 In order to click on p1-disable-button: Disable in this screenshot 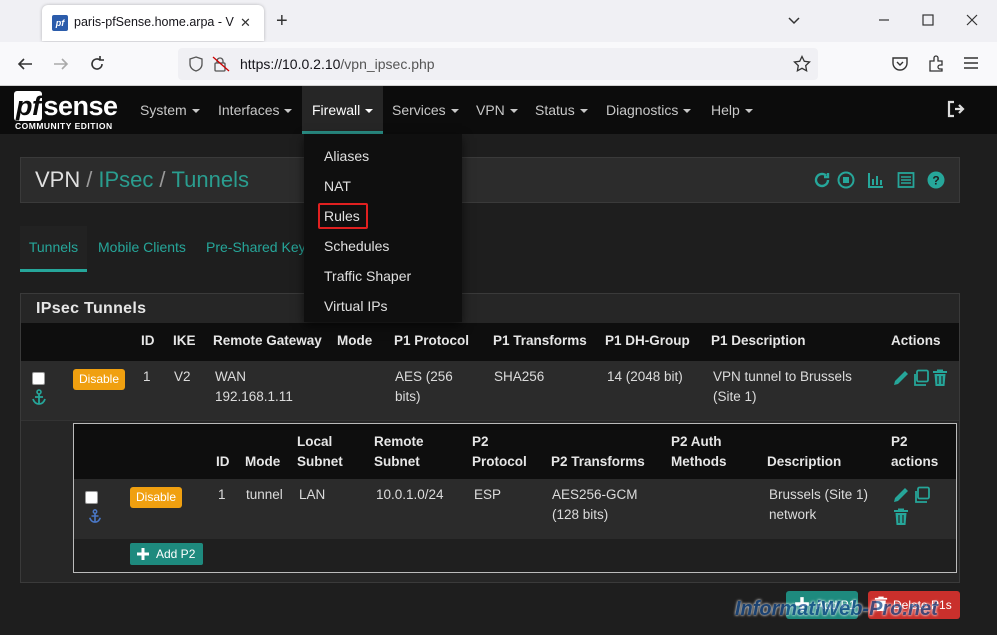, I will do `click(99, 379)`.